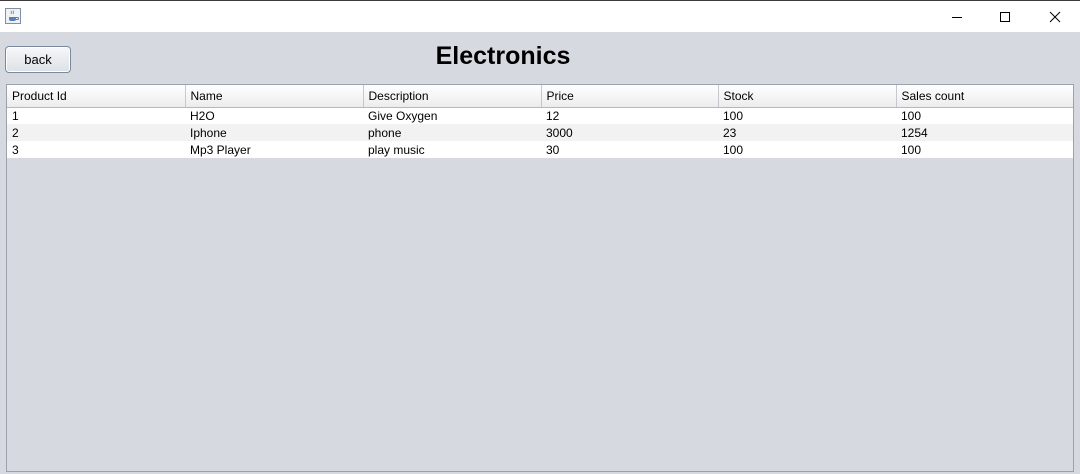  I want to click on maximize-icon, so click(1005, 16).